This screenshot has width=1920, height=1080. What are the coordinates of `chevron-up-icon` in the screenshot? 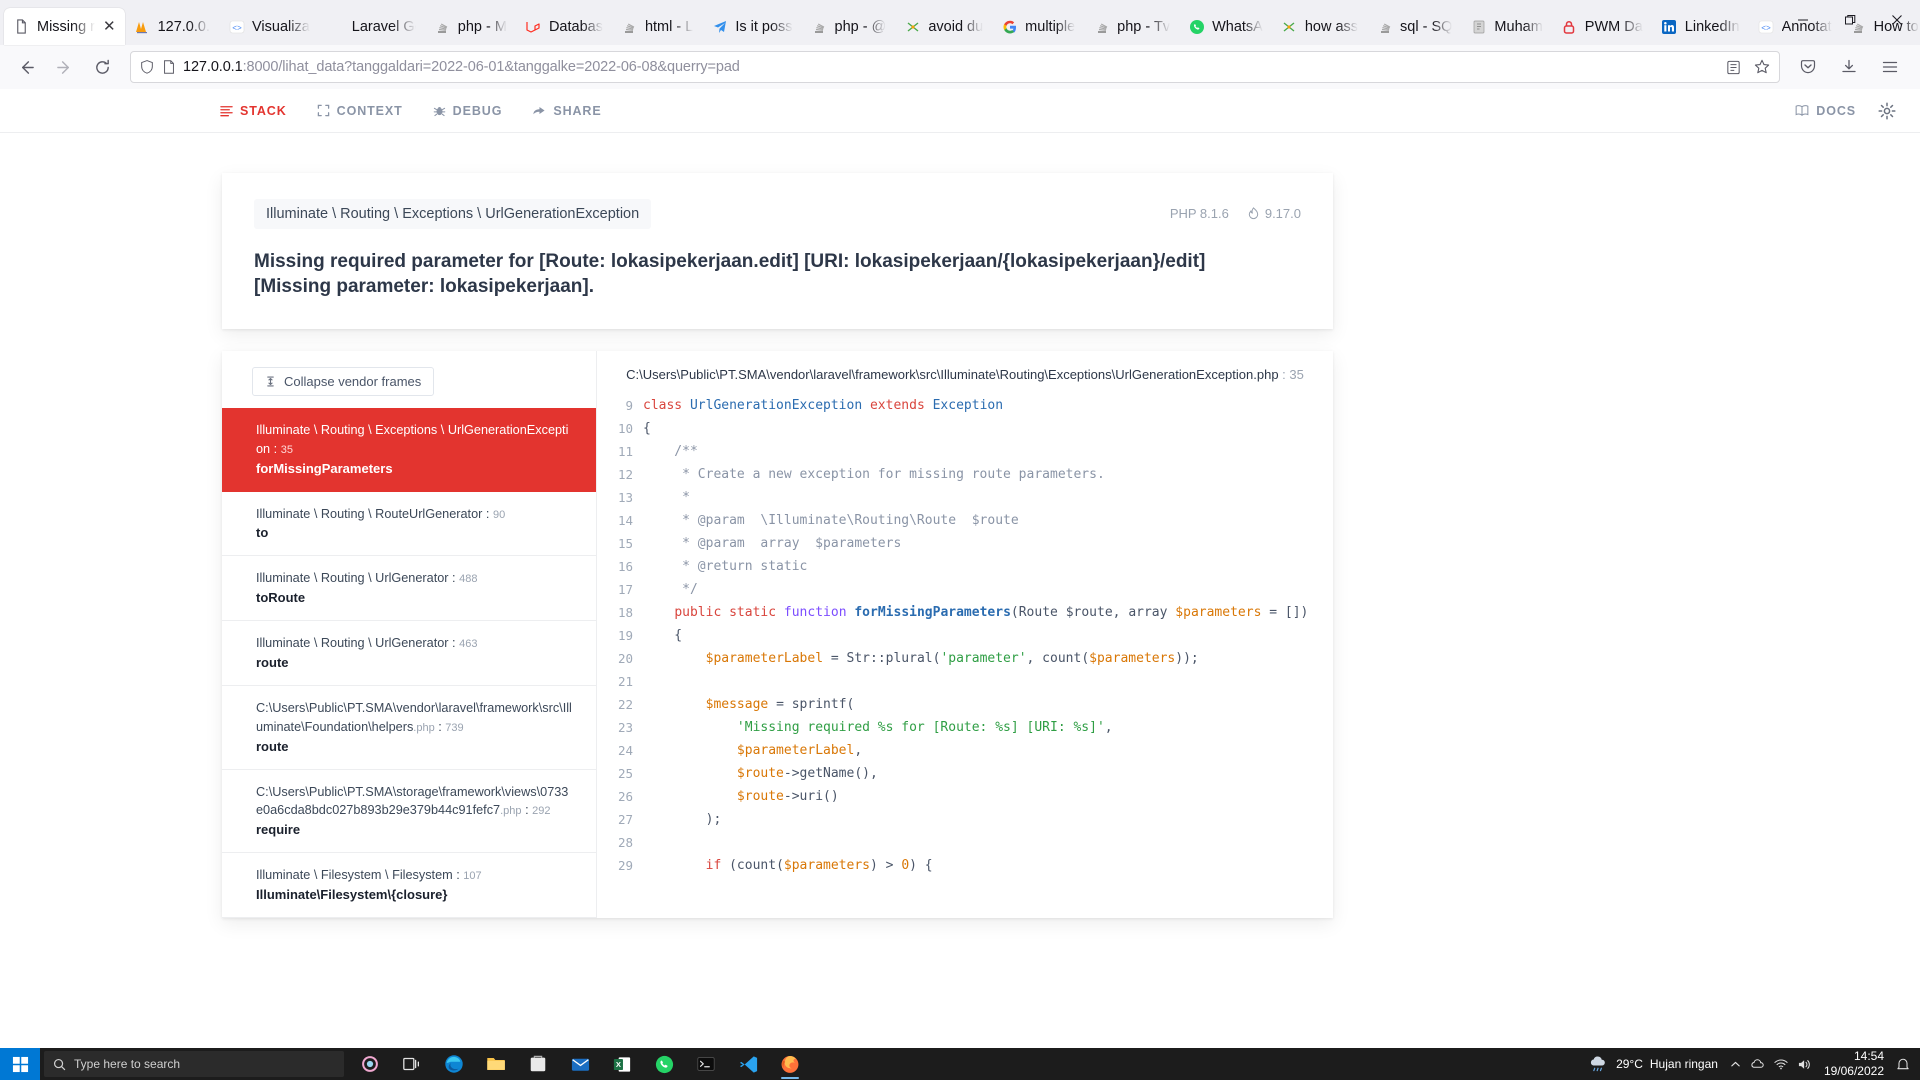 It's located at (1735, 1064).